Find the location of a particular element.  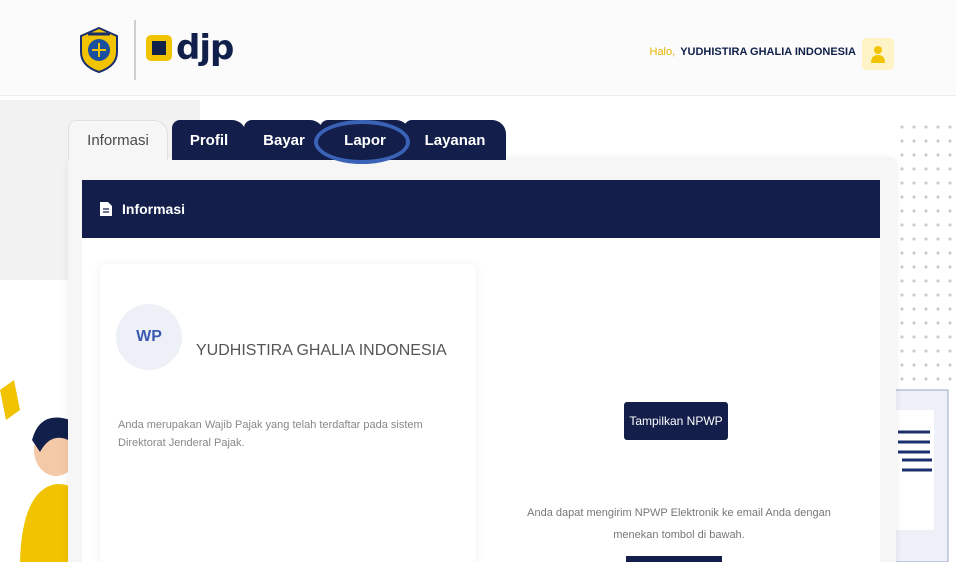

user-name: YUDHISTIRA GHALIA INDONESIA is located at coordinates (768, 52).